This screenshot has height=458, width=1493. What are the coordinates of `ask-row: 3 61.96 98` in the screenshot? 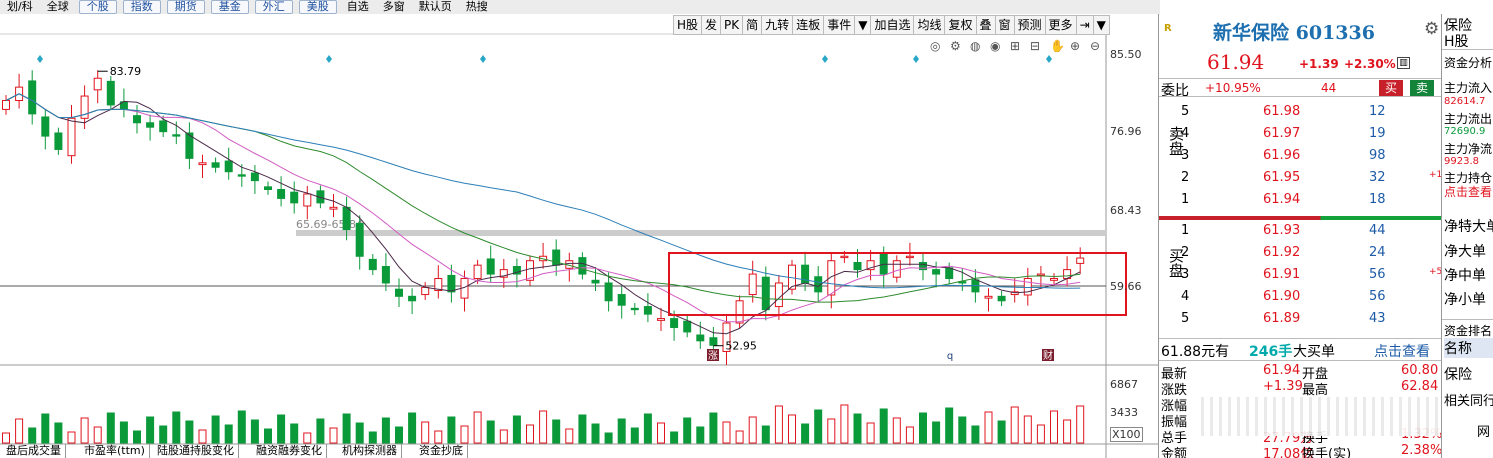 It's located at (1300, 156).